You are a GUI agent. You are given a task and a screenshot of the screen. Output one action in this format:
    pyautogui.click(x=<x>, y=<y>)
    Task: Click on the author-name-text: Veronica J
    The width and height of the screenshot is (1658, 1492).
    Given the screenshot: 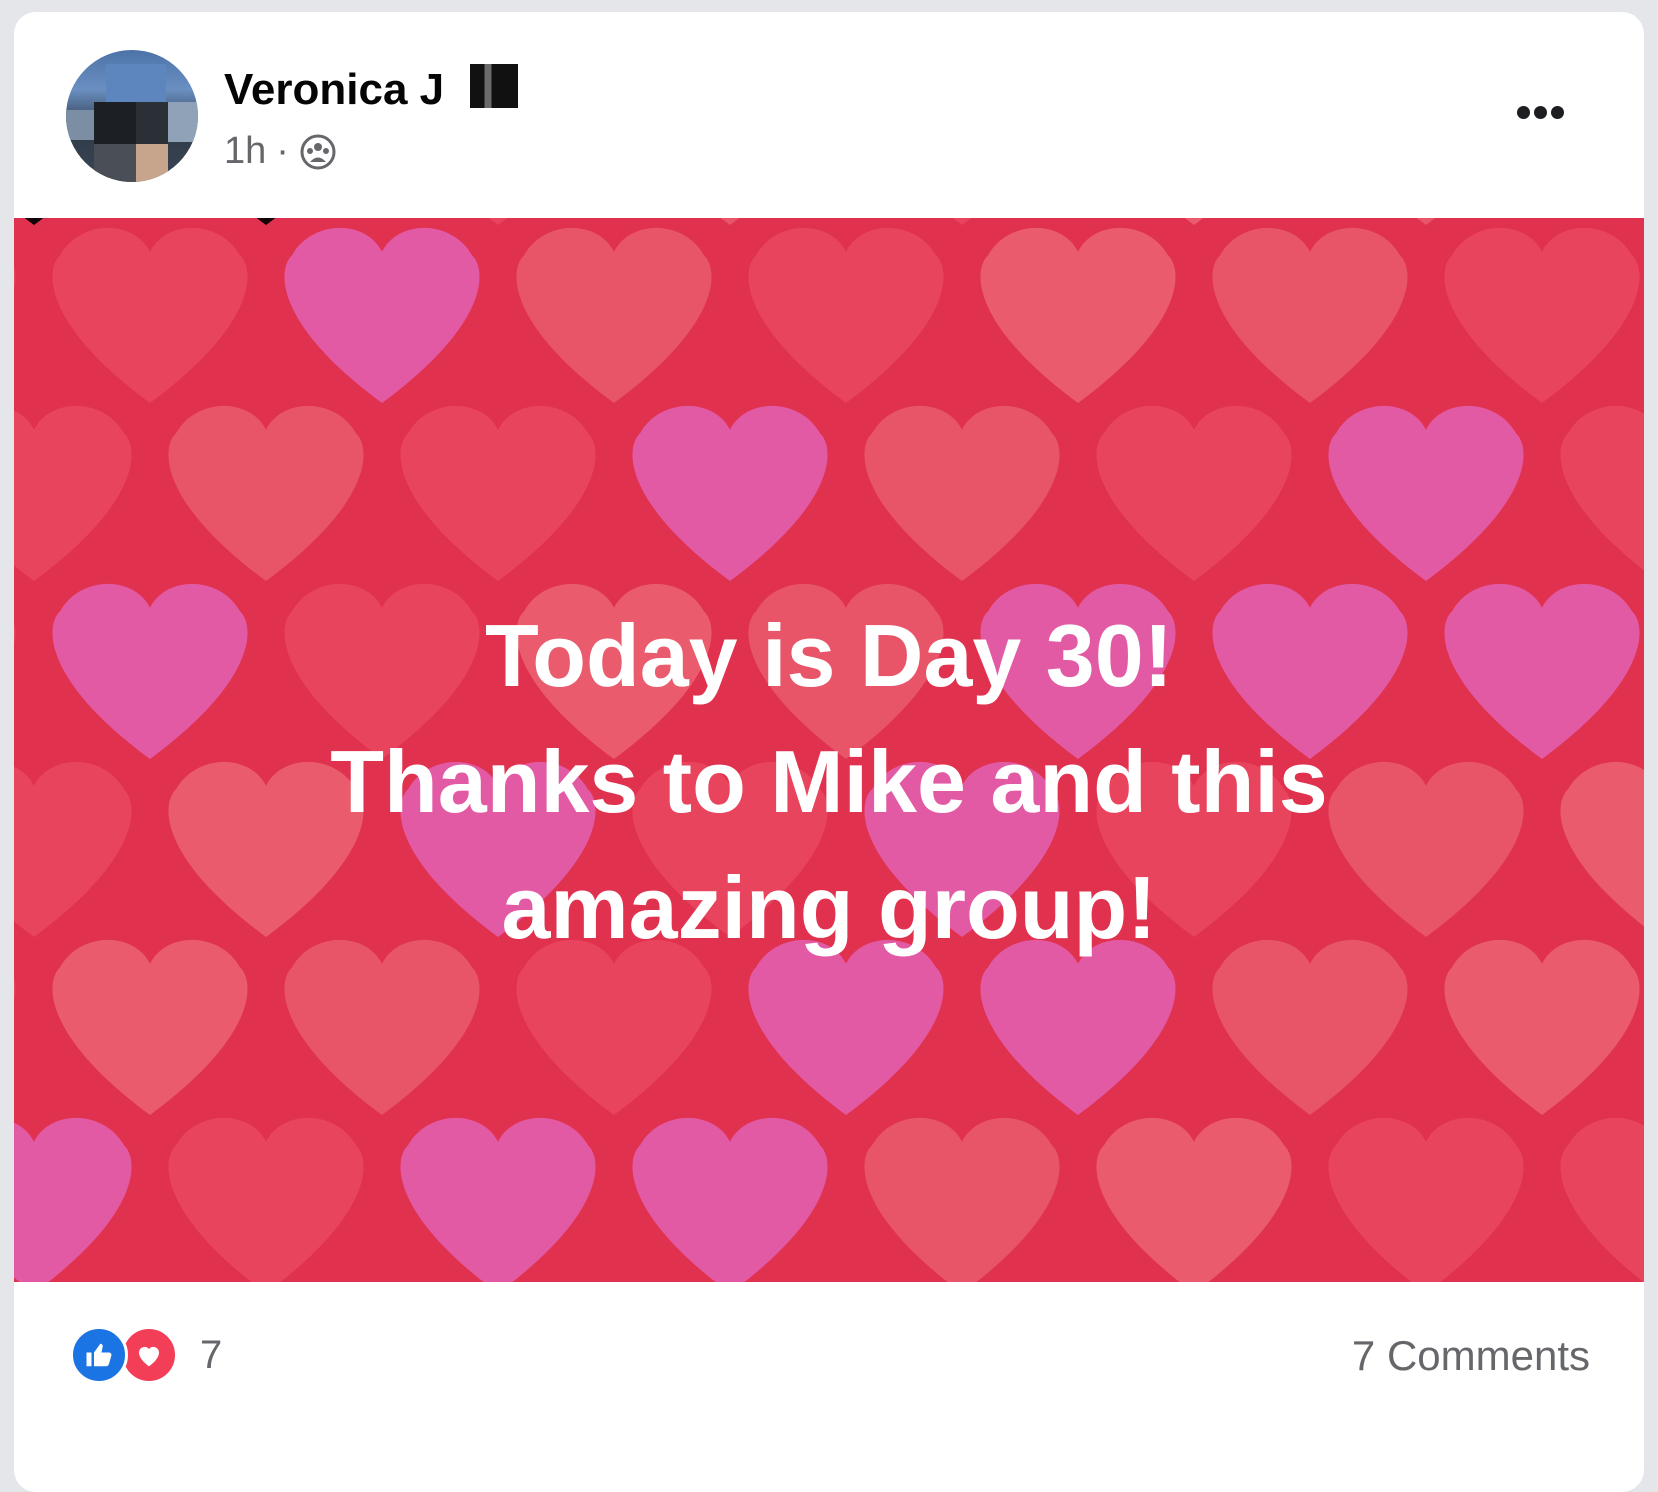 What is the action you would take?
    pyautogui.click(x=334, y=89)
    